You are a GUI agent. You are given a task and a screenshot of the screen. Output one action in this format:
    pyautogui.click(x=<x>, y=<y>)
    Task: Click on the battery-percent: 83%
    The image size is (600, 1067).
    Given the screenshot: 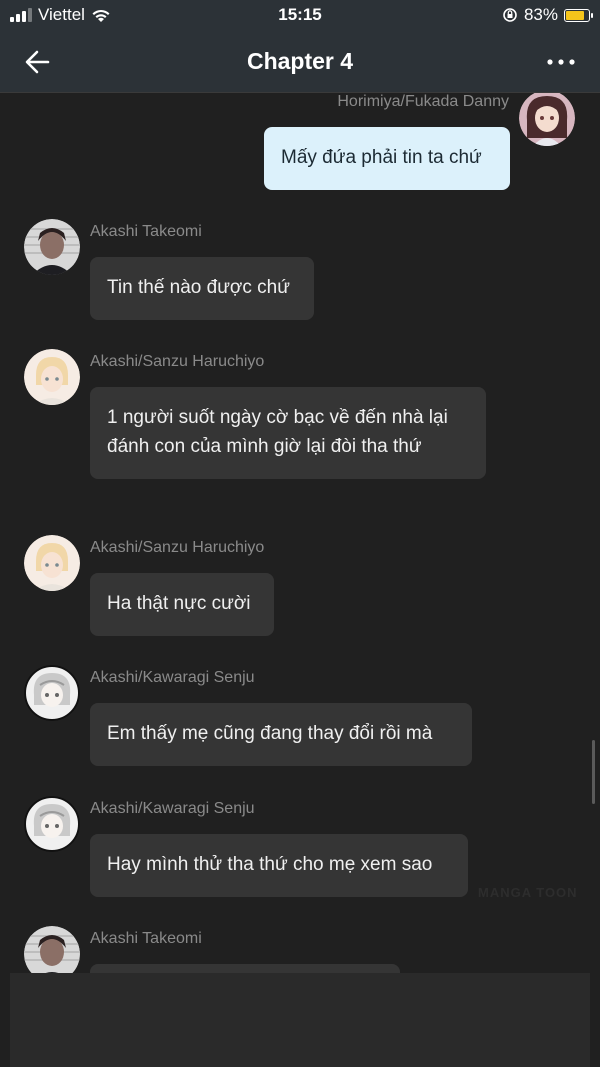 What is the action you would take?
    pyautogui.click(x=540, y=14)
    